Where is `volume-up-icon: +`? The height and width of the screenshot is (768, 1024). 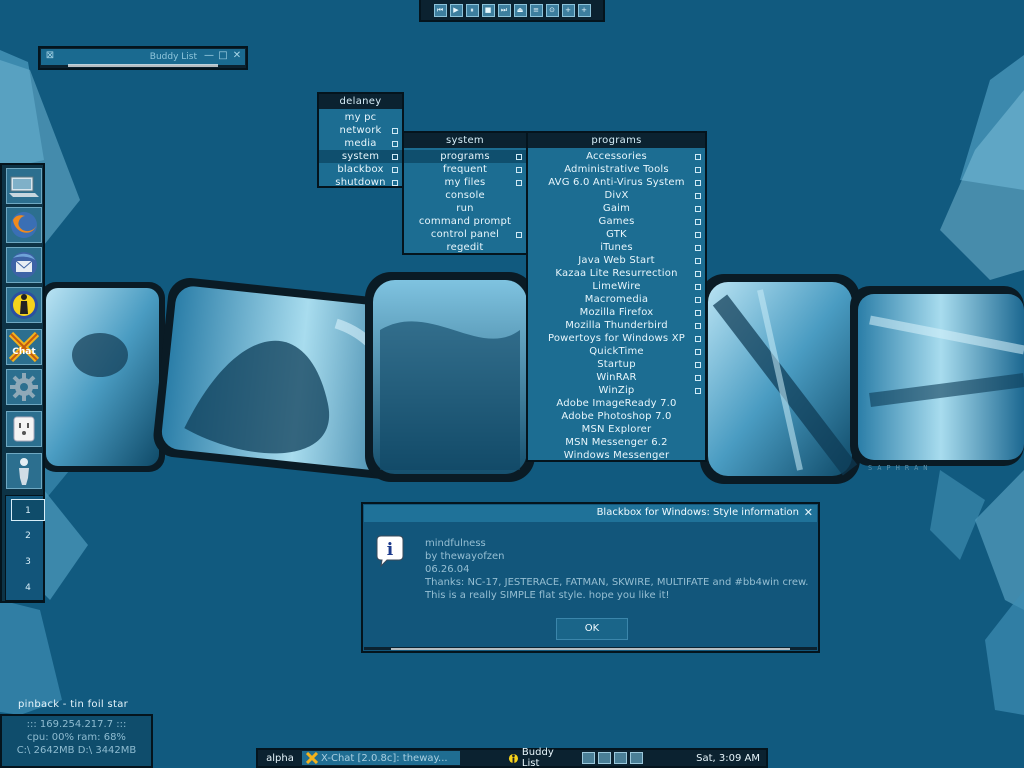 volume-up-icon: + is located at coordinates (568, 10).